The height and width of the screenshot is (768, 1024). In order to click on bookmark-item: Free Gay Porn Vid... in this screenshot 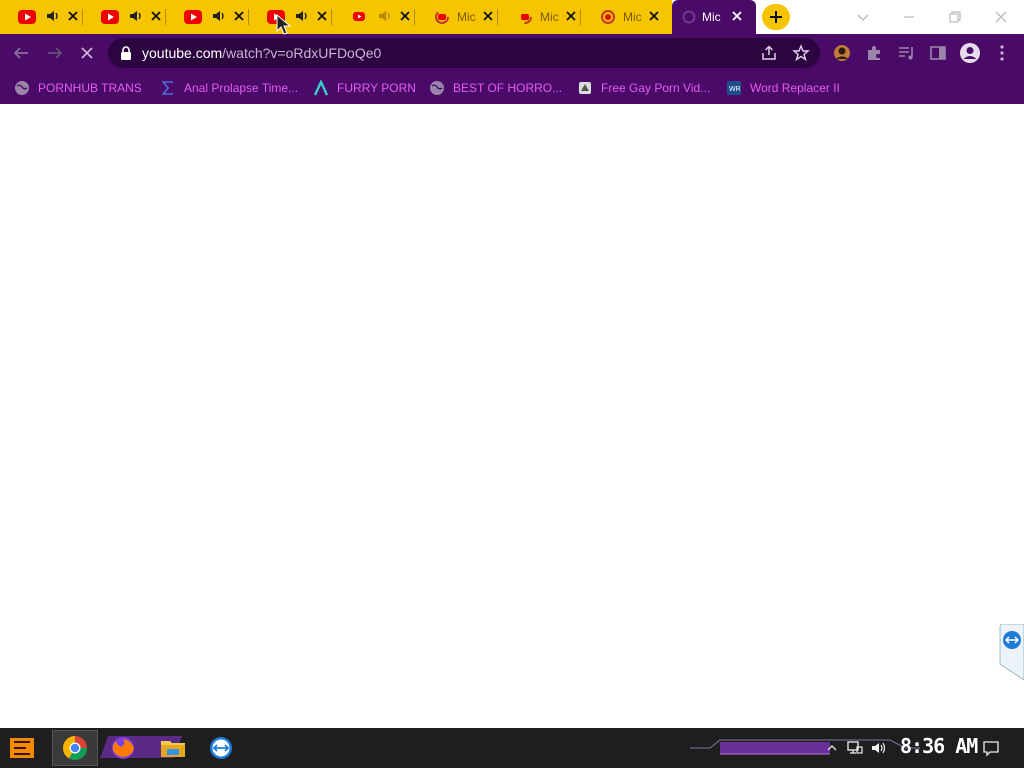, I will do `click(643, 88)`.